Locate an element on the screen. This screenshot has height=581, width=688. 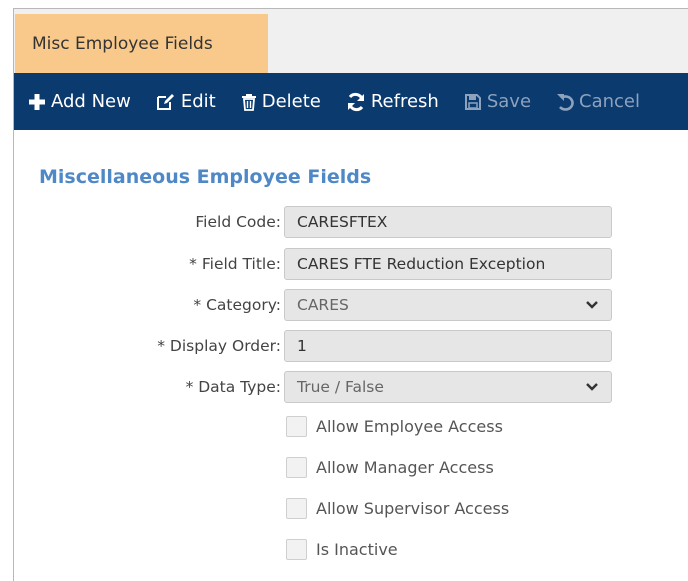
cancel-label: Cancel is located at coordinates (610, 101).